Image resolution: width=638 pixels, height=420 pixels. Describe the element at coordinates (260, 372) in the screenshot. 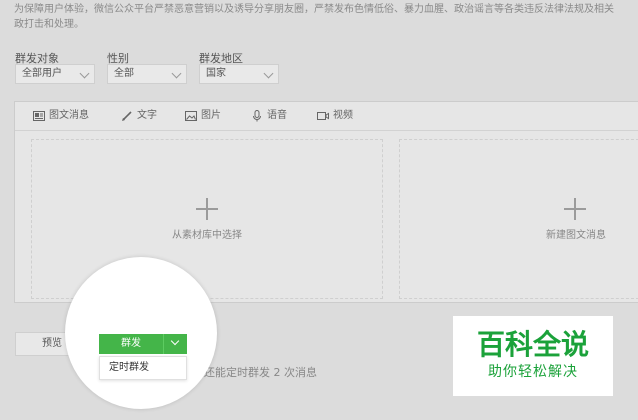

I see `schedule-quota-text: 还能定时群发 2 次消息` at that location.